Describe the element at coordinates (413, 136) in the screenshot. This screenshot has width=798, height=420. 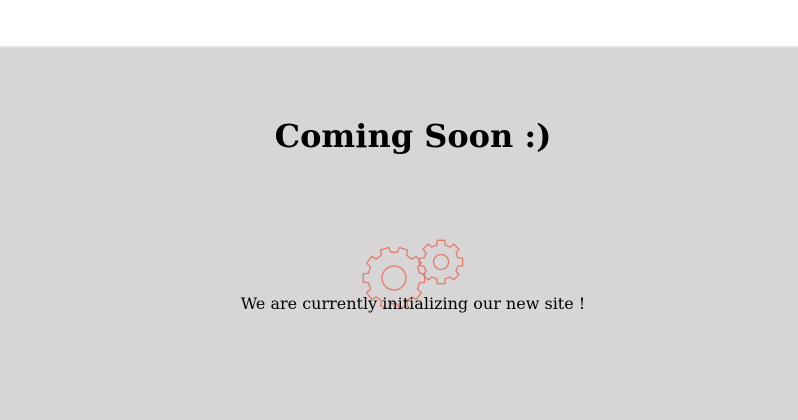
I see `page-title: Coming Soon :)` at that location.